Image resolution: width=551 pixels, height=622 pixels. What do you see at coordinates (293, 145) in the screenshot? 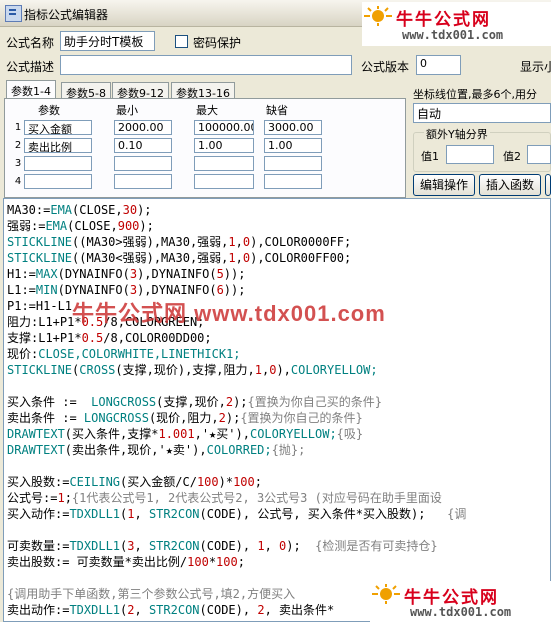
I see `param-default-cell: 1.00` at bounding box center [293, 145].